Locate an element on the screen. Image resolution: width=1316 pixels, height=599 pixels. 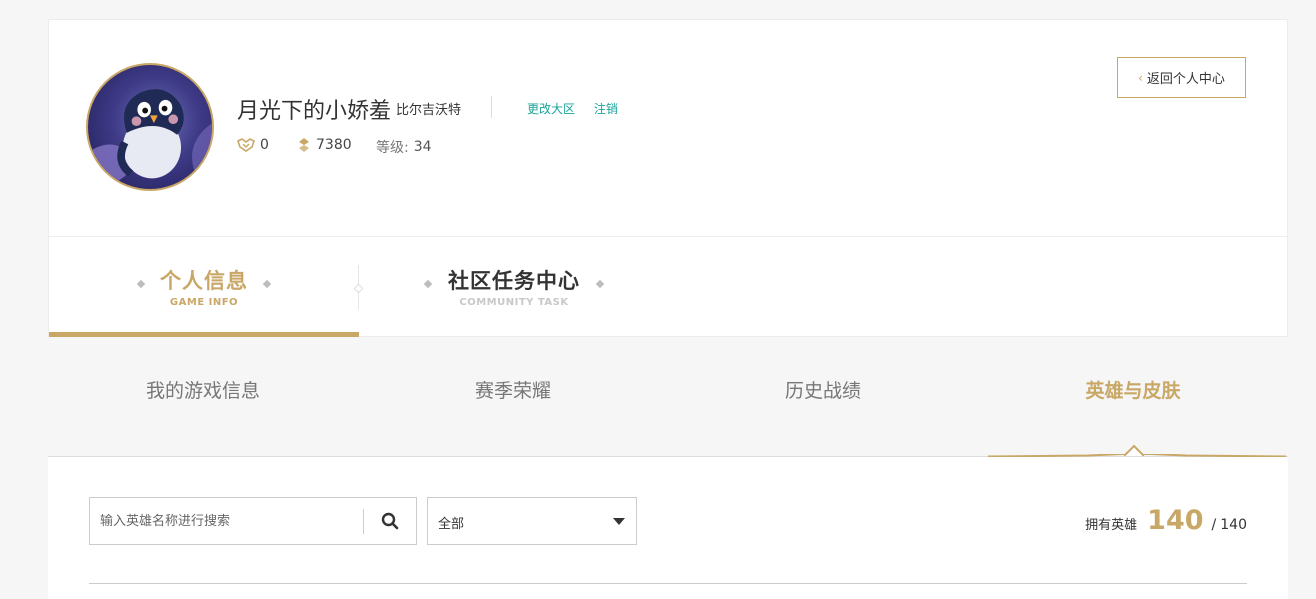
tab-game-info-title: 个人信息 is located at coordinates (204, 281).